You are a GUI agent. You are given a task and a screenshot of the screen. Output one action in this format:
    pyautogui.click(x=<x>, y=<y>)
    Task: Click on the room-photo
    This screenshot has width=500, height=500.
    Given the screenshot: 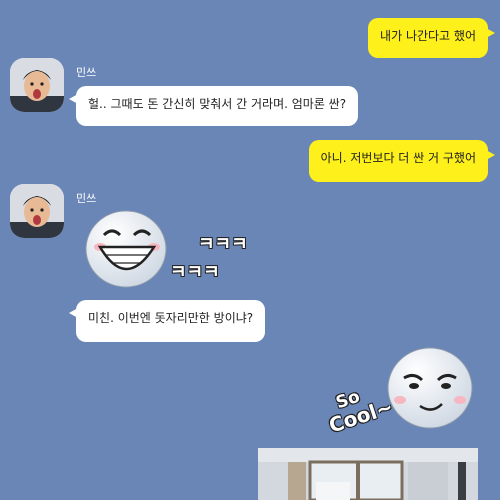 What is the action you would take?
    pyautogui.click(x=368, y=474)
    